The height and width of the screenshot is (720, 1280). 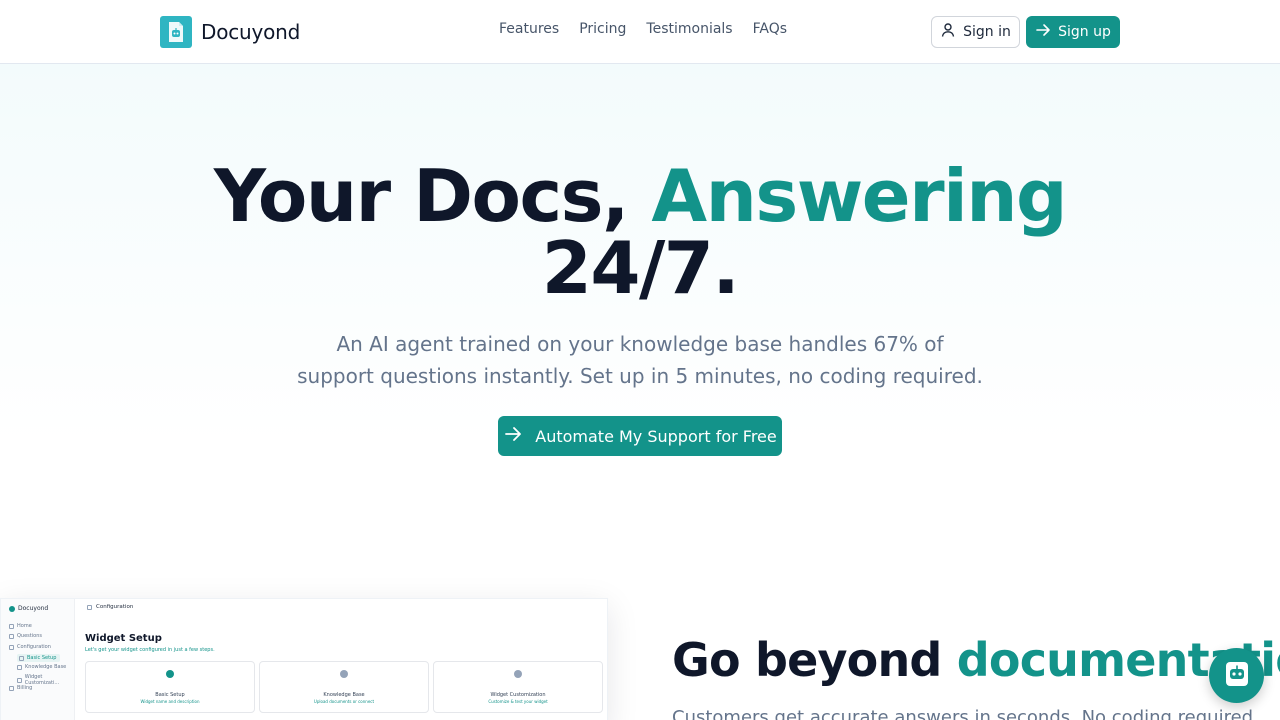 What do you see at coordinates (251, 32) in the screenshot?
I see `brand-name: Docuyond` at bounding box center [251, 32].